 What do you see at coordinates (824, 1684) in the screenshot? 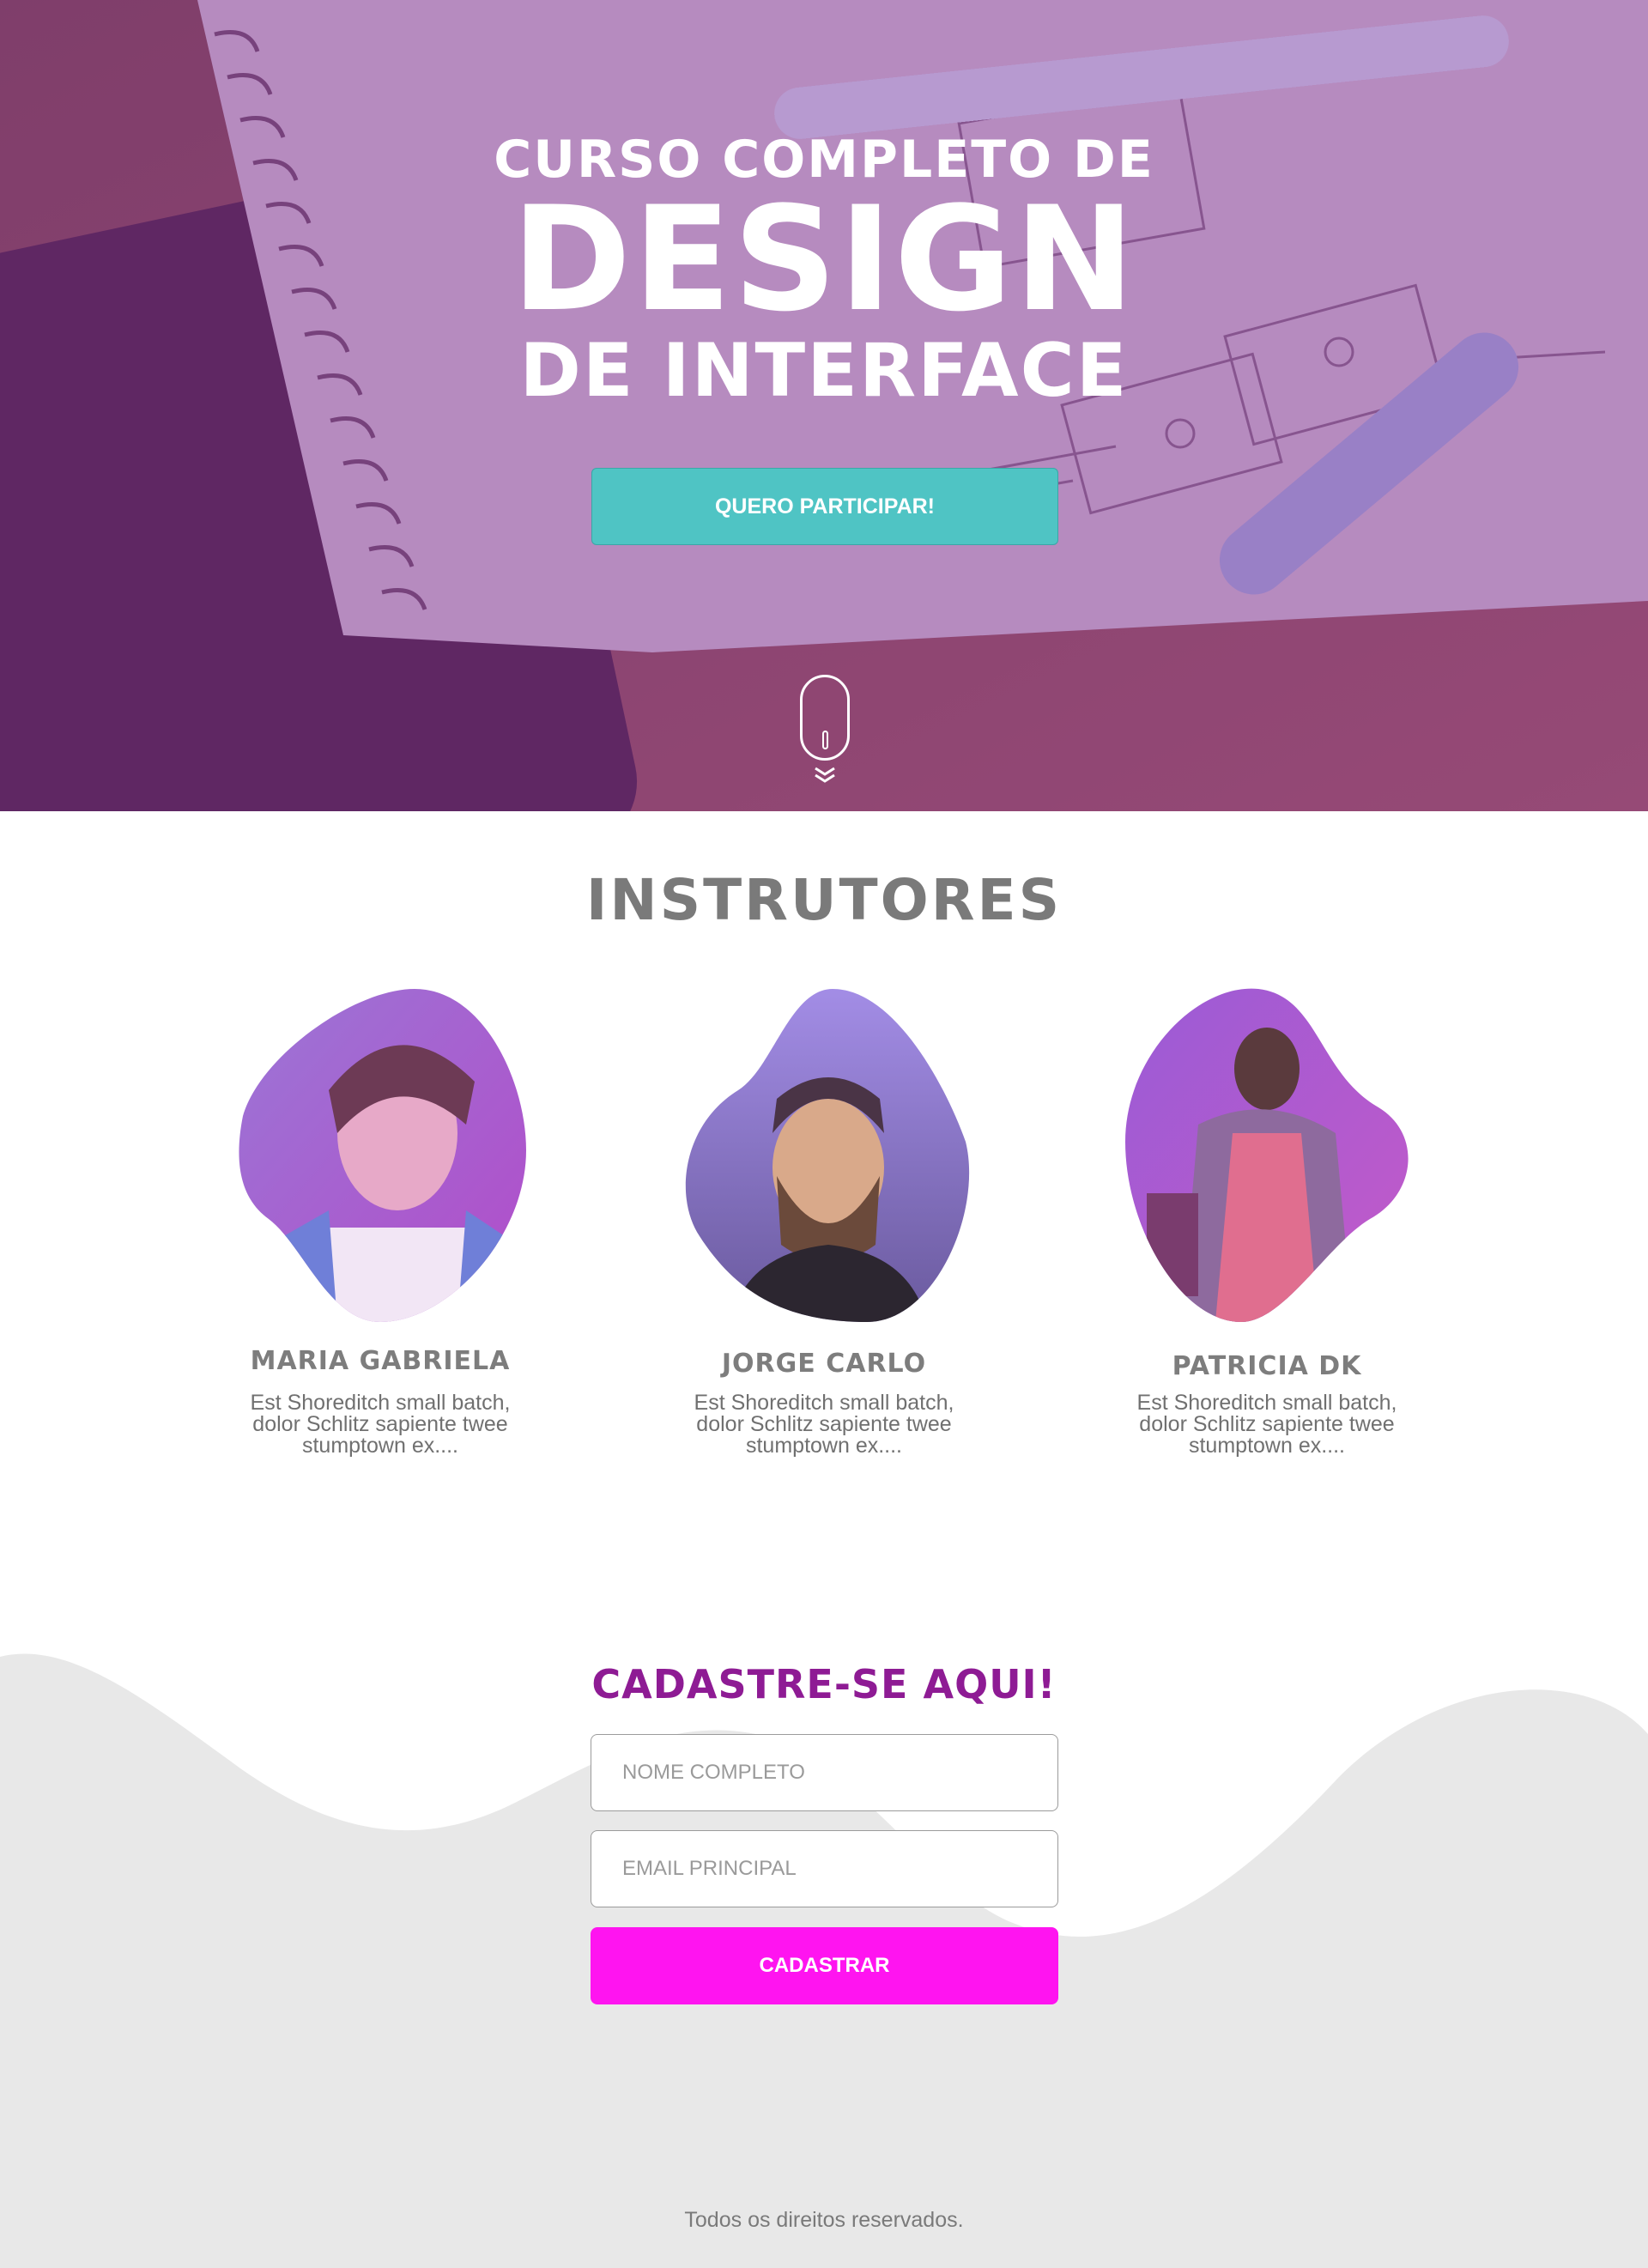
I see `signup-title: CADASTRE-SE AQUI!` at bounding box center [824, 1684].